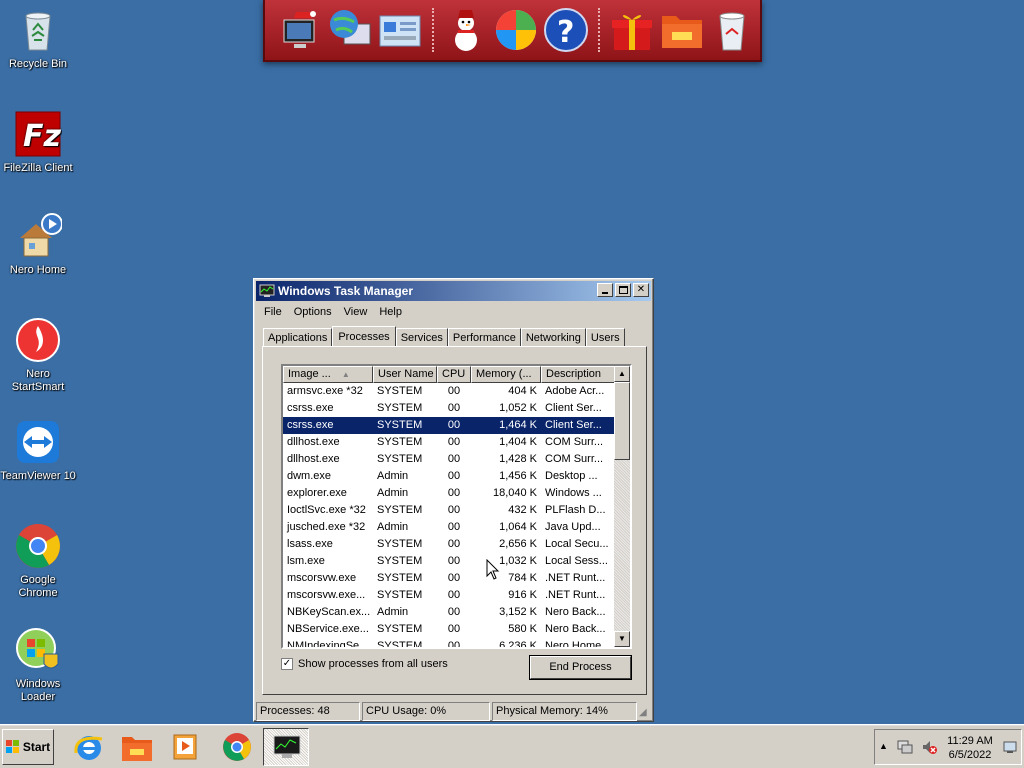  I want to click on svg-text: Fz, so click(42, 136).